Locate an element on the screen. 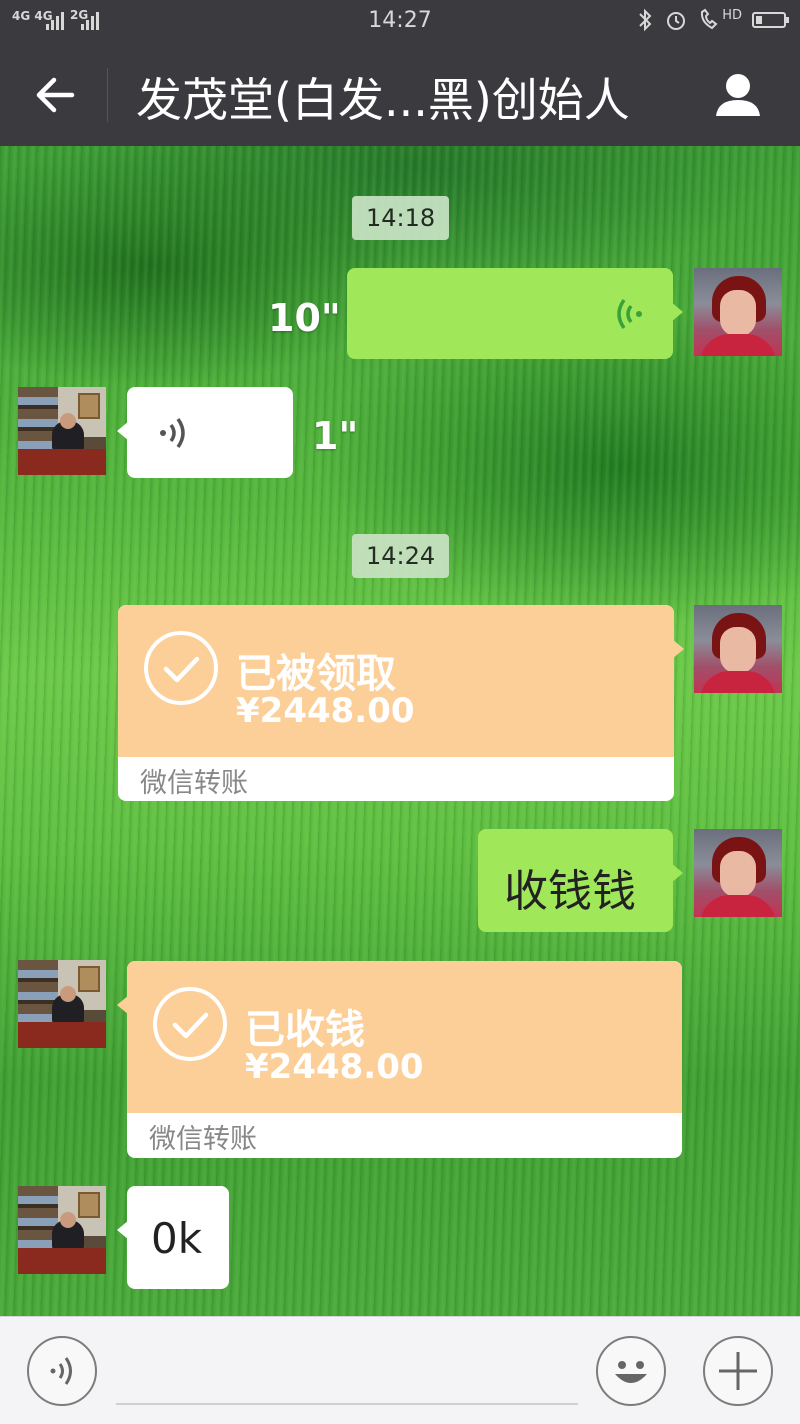 The image size is (800, 1424). transfer-card-out: 已被领取 ¥2448.00 微信转账 is located at coordinates (401, 703).